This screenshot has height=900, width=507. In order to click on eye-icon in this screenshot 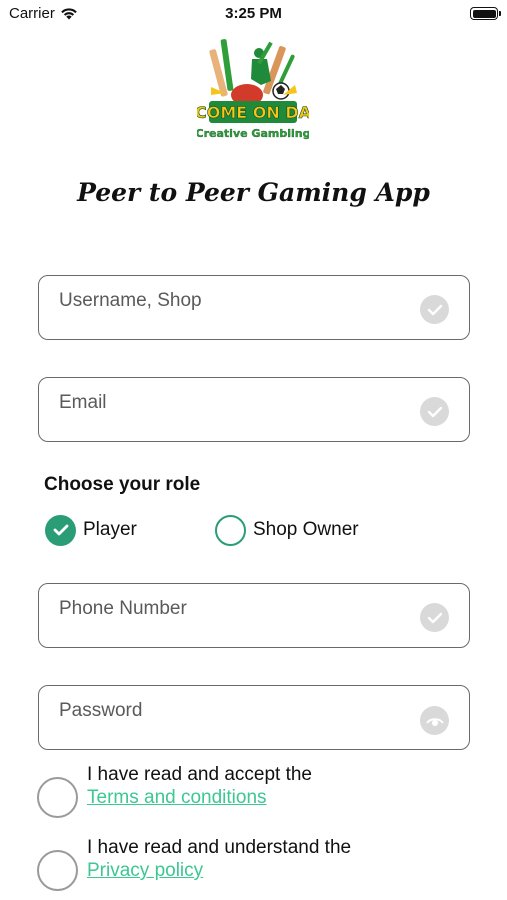, I will do `click(434, 720)`.